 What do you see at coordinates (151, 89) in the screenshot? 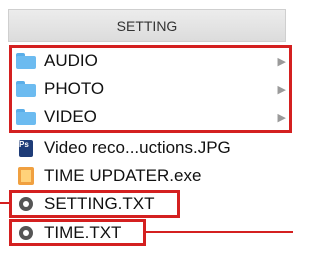
I see `folder-item-photo: PHOTO ▶` at bounding box center [151, 89].